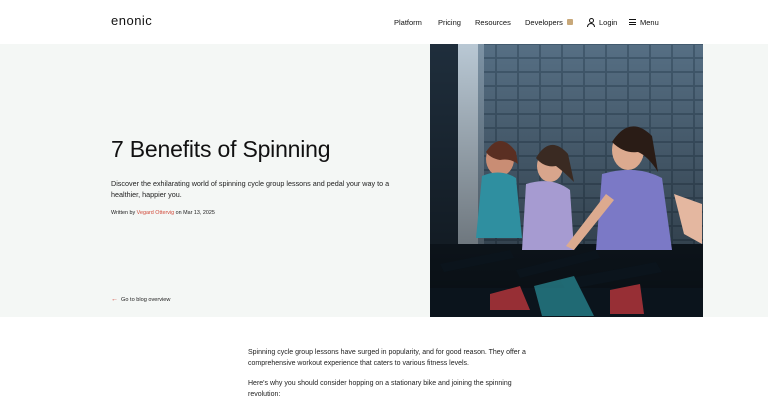  I want to click on nav-developers: Developers, so click(549, 22).